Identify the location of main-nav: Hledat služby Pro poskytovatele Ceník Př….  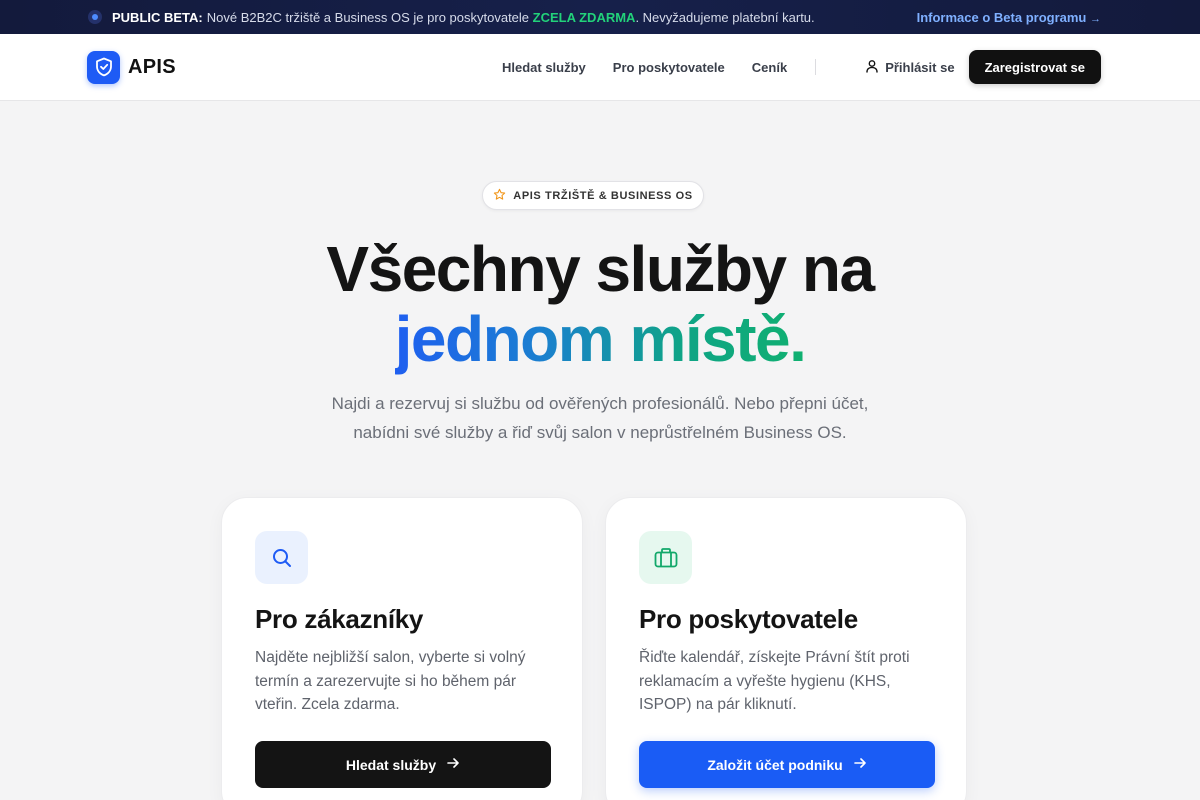
(801, 67).